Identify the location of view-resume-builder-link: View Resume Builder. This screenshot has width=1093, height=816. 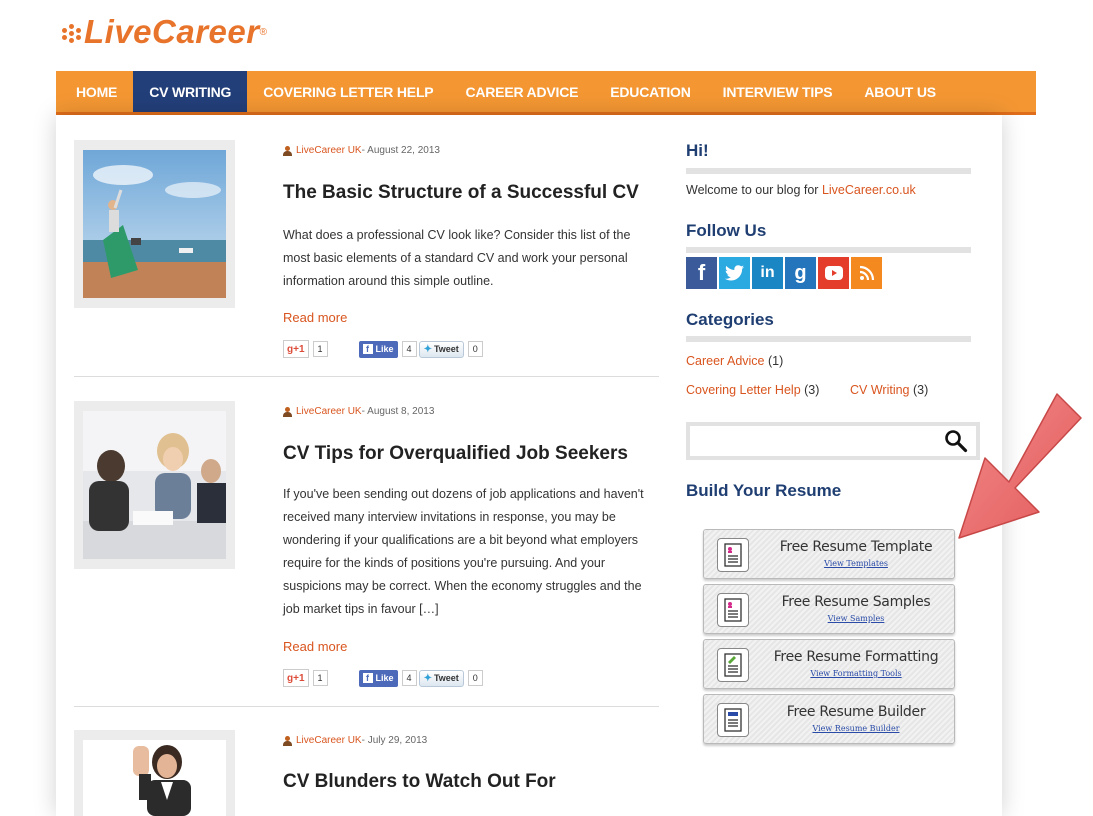
(856, 728).